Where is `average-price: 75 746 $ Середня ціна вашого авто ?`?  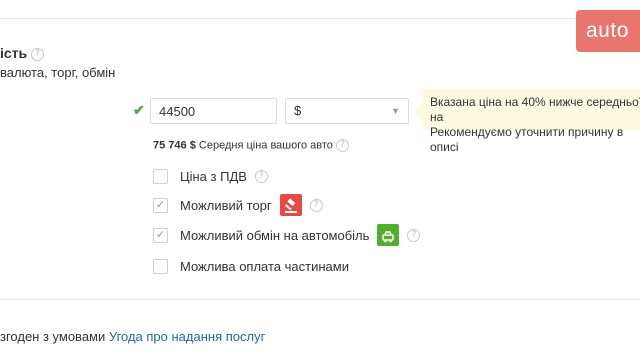 average-price: 75 746 $ Середня ціна вашого авто ? is located at coordinates (251, 145).